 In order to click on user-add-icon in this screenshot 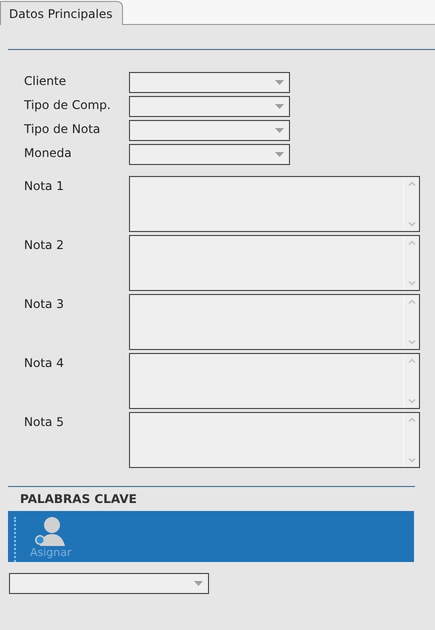, I will do `click(51, 531)`.